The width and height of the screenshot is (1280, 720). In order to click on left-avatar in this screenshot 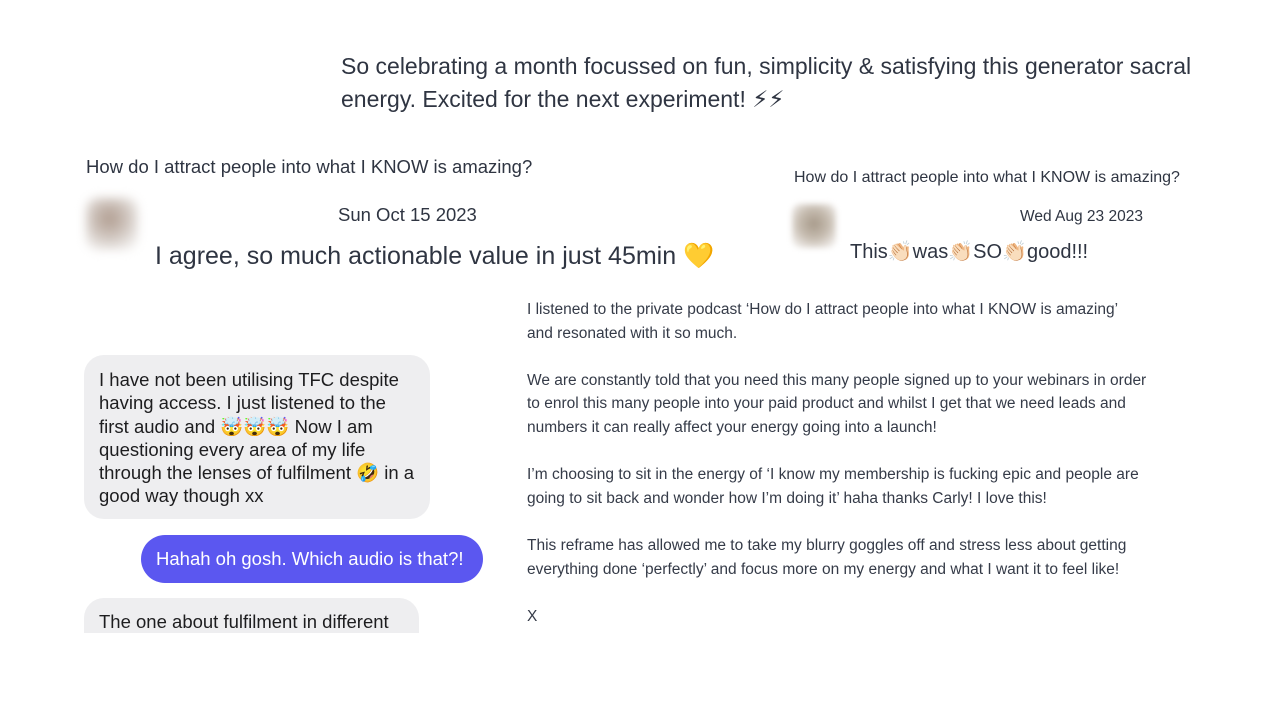, I will do `click(112, 224)`.